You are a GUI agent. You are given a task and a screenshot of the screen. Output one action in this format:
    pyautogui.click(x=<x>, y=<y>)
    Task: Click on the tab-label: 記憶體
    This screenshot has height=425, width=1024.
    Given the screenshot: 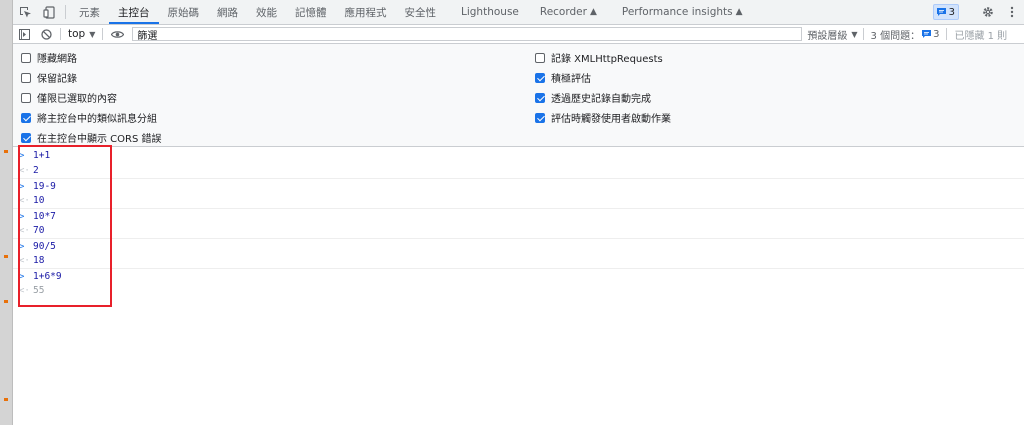 What is the action you would take?
    pyautogui.click(x=311, y=12)
    